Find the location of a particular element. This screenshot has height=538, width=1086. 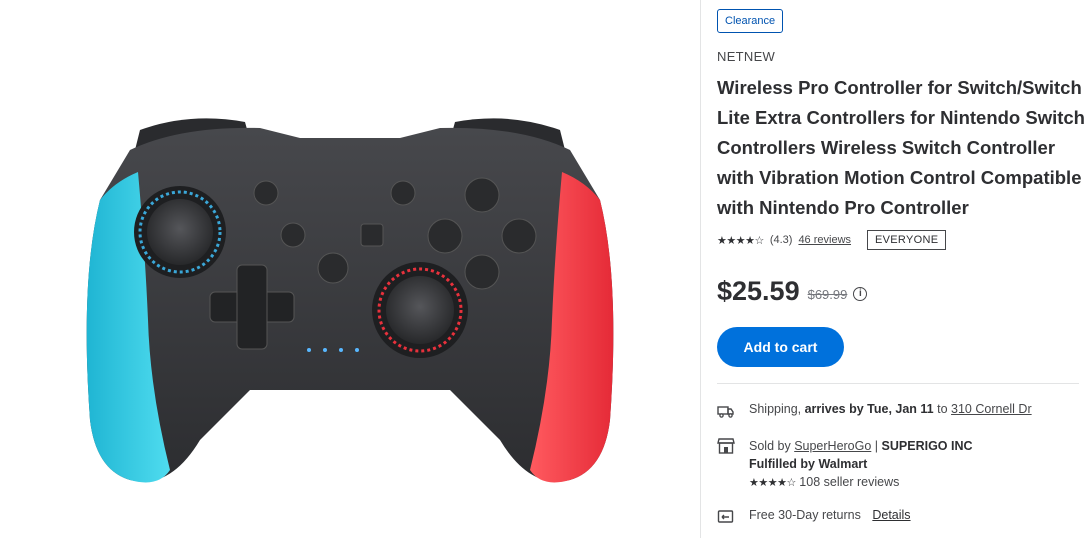

rating-row: ★★★★☆ (4.3) 46 reviews EVERYONE is located at coordinates (832, 240).